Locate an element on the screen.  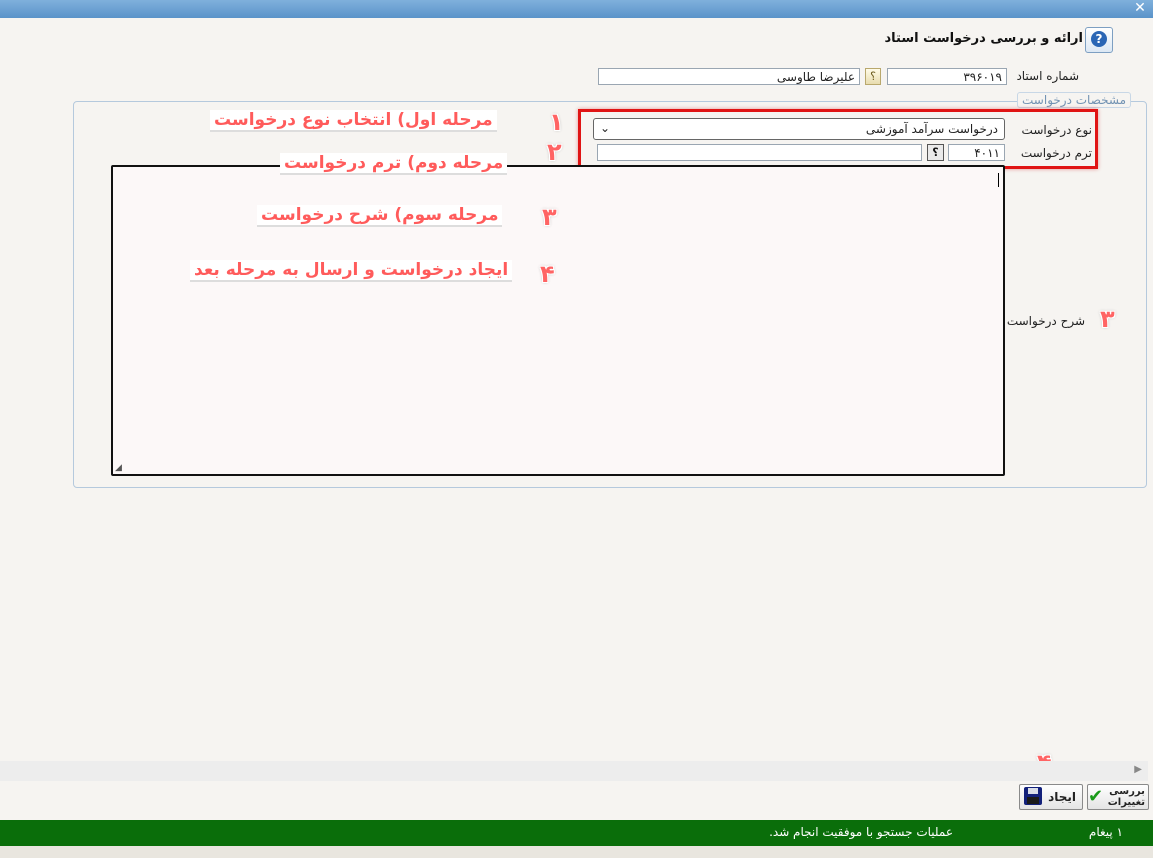
annotation-number-2: ۲ is located at coordinates (554, 152).